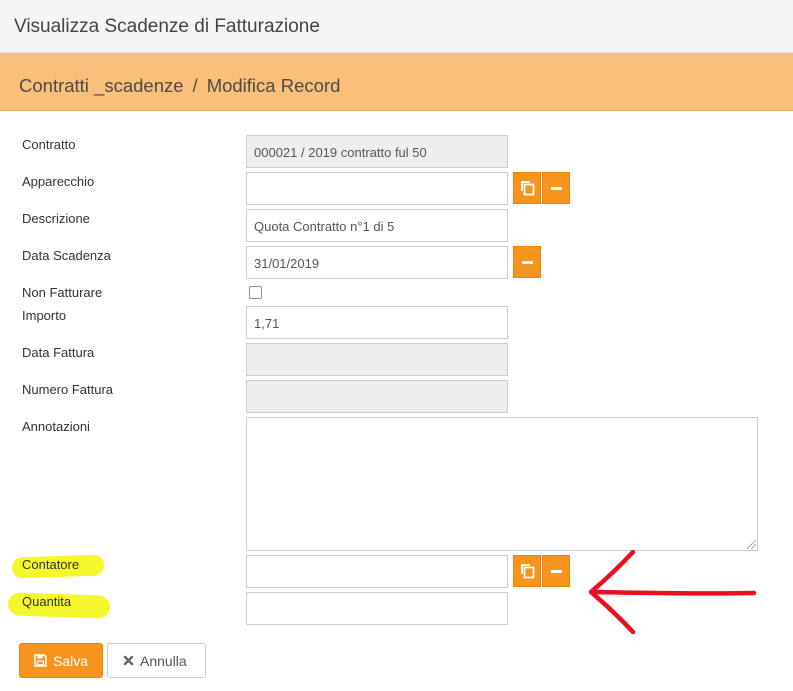 The image size is (793, 691). I want to click on data-scadenza-label: Data Scadenza, so click(66, 255).